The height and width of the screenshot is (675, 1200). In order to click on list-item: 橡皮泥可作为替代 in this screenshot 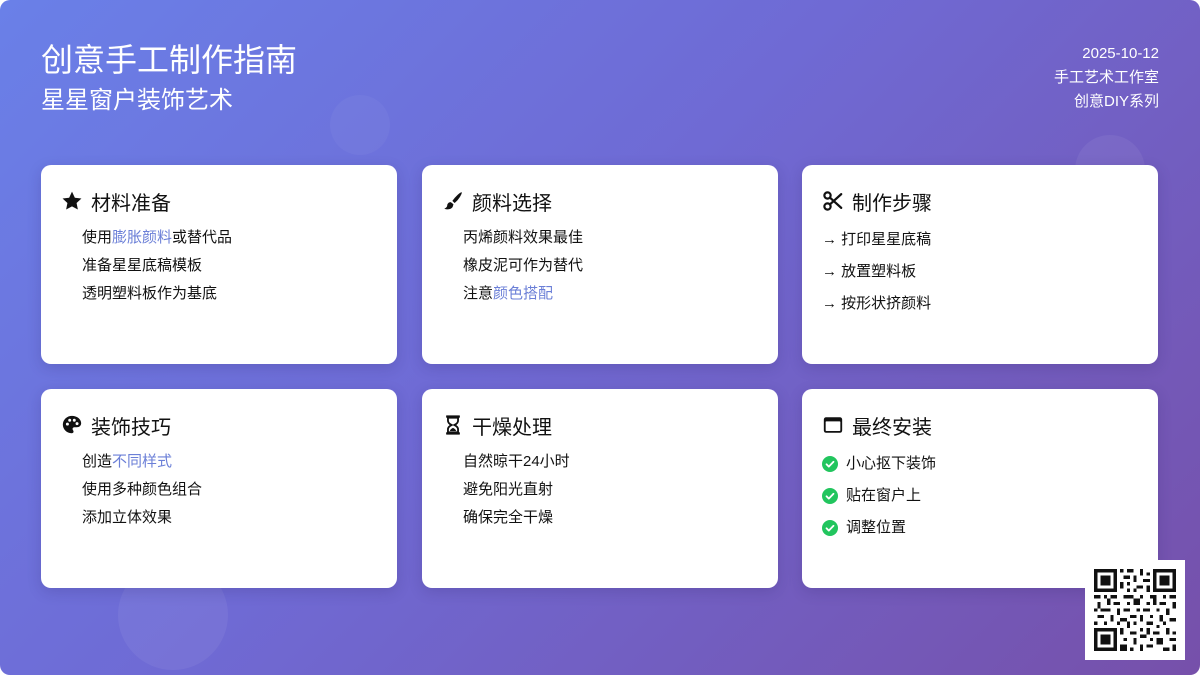, I will do `click(523, 265)`.